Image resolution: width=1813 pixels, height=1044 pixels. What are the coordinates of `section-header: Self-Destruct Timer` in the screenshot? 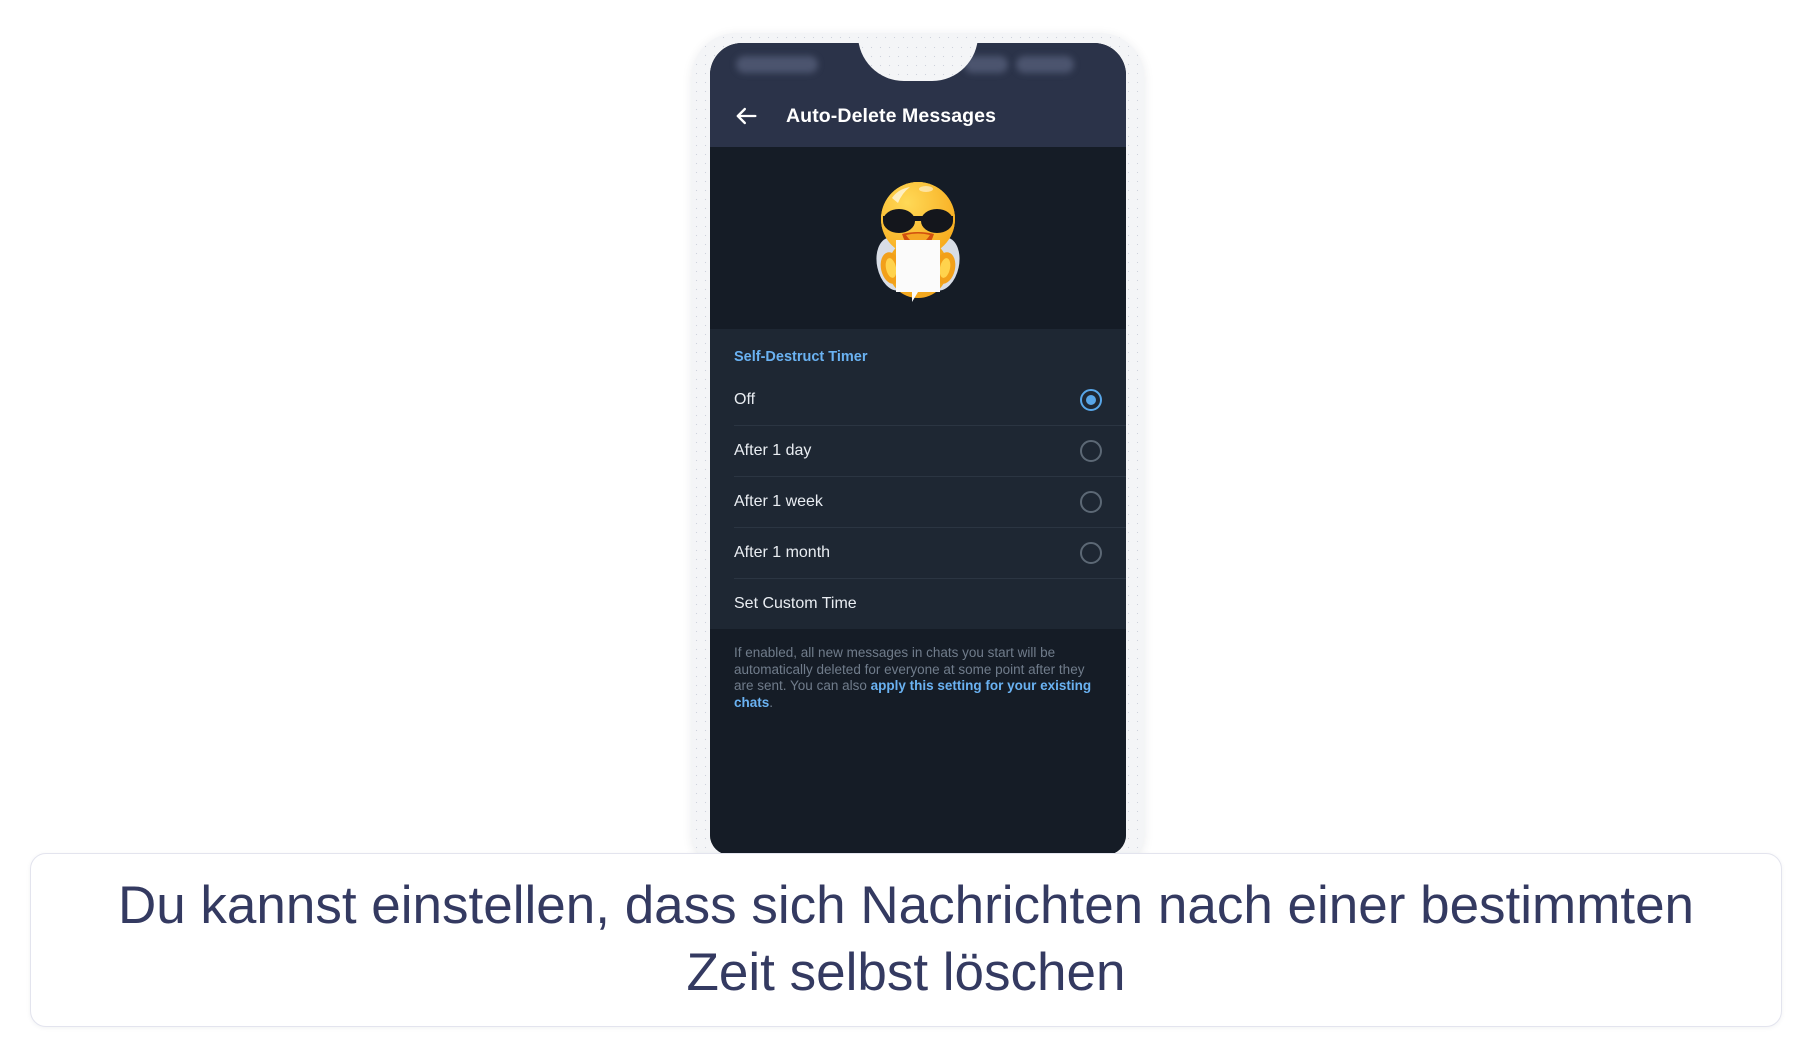 It's located at (801, 357).